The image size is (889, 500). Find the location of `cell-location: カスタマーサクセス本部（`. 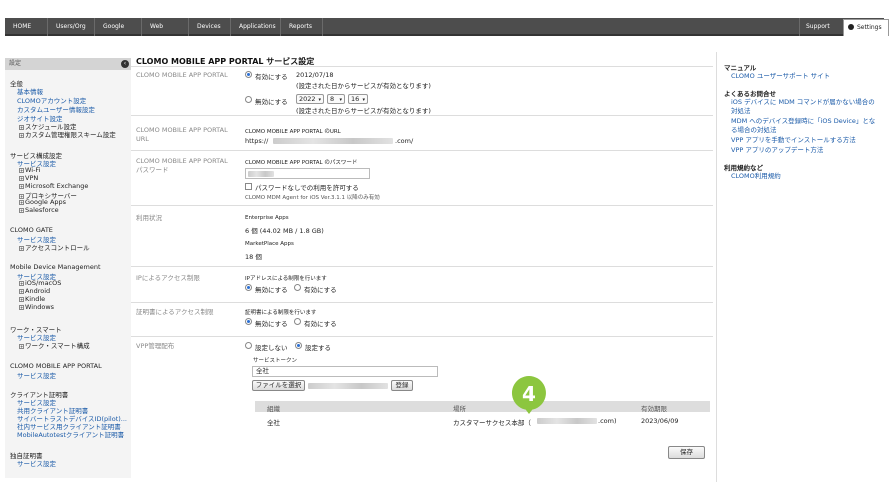

cell-location: カスタマーサクセス本部（ is located at coordinates (492, 423).